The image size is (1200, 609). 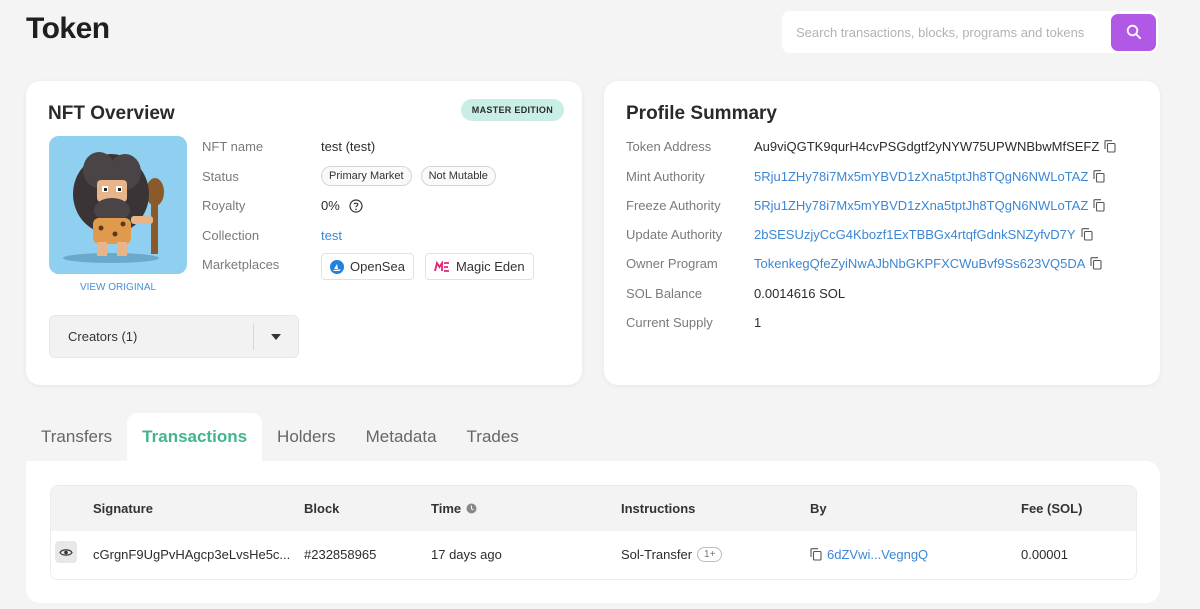 What do you see at coordinates (342, 205) in the screenshot?
I see `royalty-row: 0%` at bounding box center [342, 205].